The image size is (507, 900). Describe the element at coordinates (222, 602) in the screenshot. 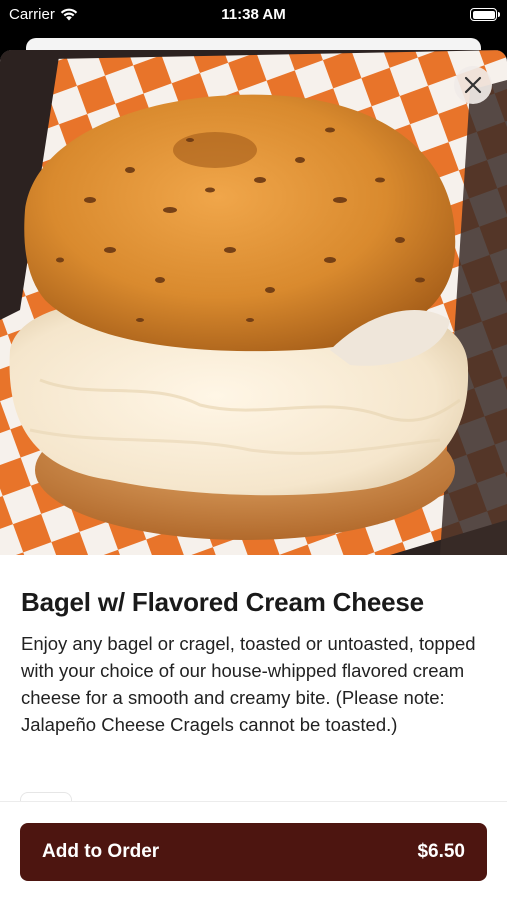

I see `item-title: Bagel w/ Flavored Cream Cheese` at that location.